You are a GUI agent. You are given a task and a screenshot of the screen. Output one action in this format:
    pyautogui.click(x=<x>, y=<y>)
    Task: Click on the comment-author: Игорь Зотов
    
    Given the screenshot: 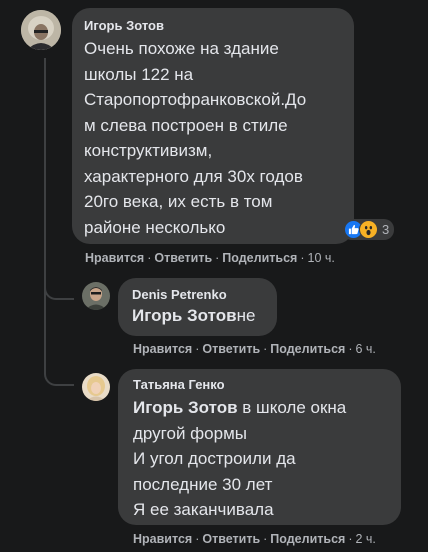 What is the action you would take?
    pyautogui.click(x=213, y=25)
    